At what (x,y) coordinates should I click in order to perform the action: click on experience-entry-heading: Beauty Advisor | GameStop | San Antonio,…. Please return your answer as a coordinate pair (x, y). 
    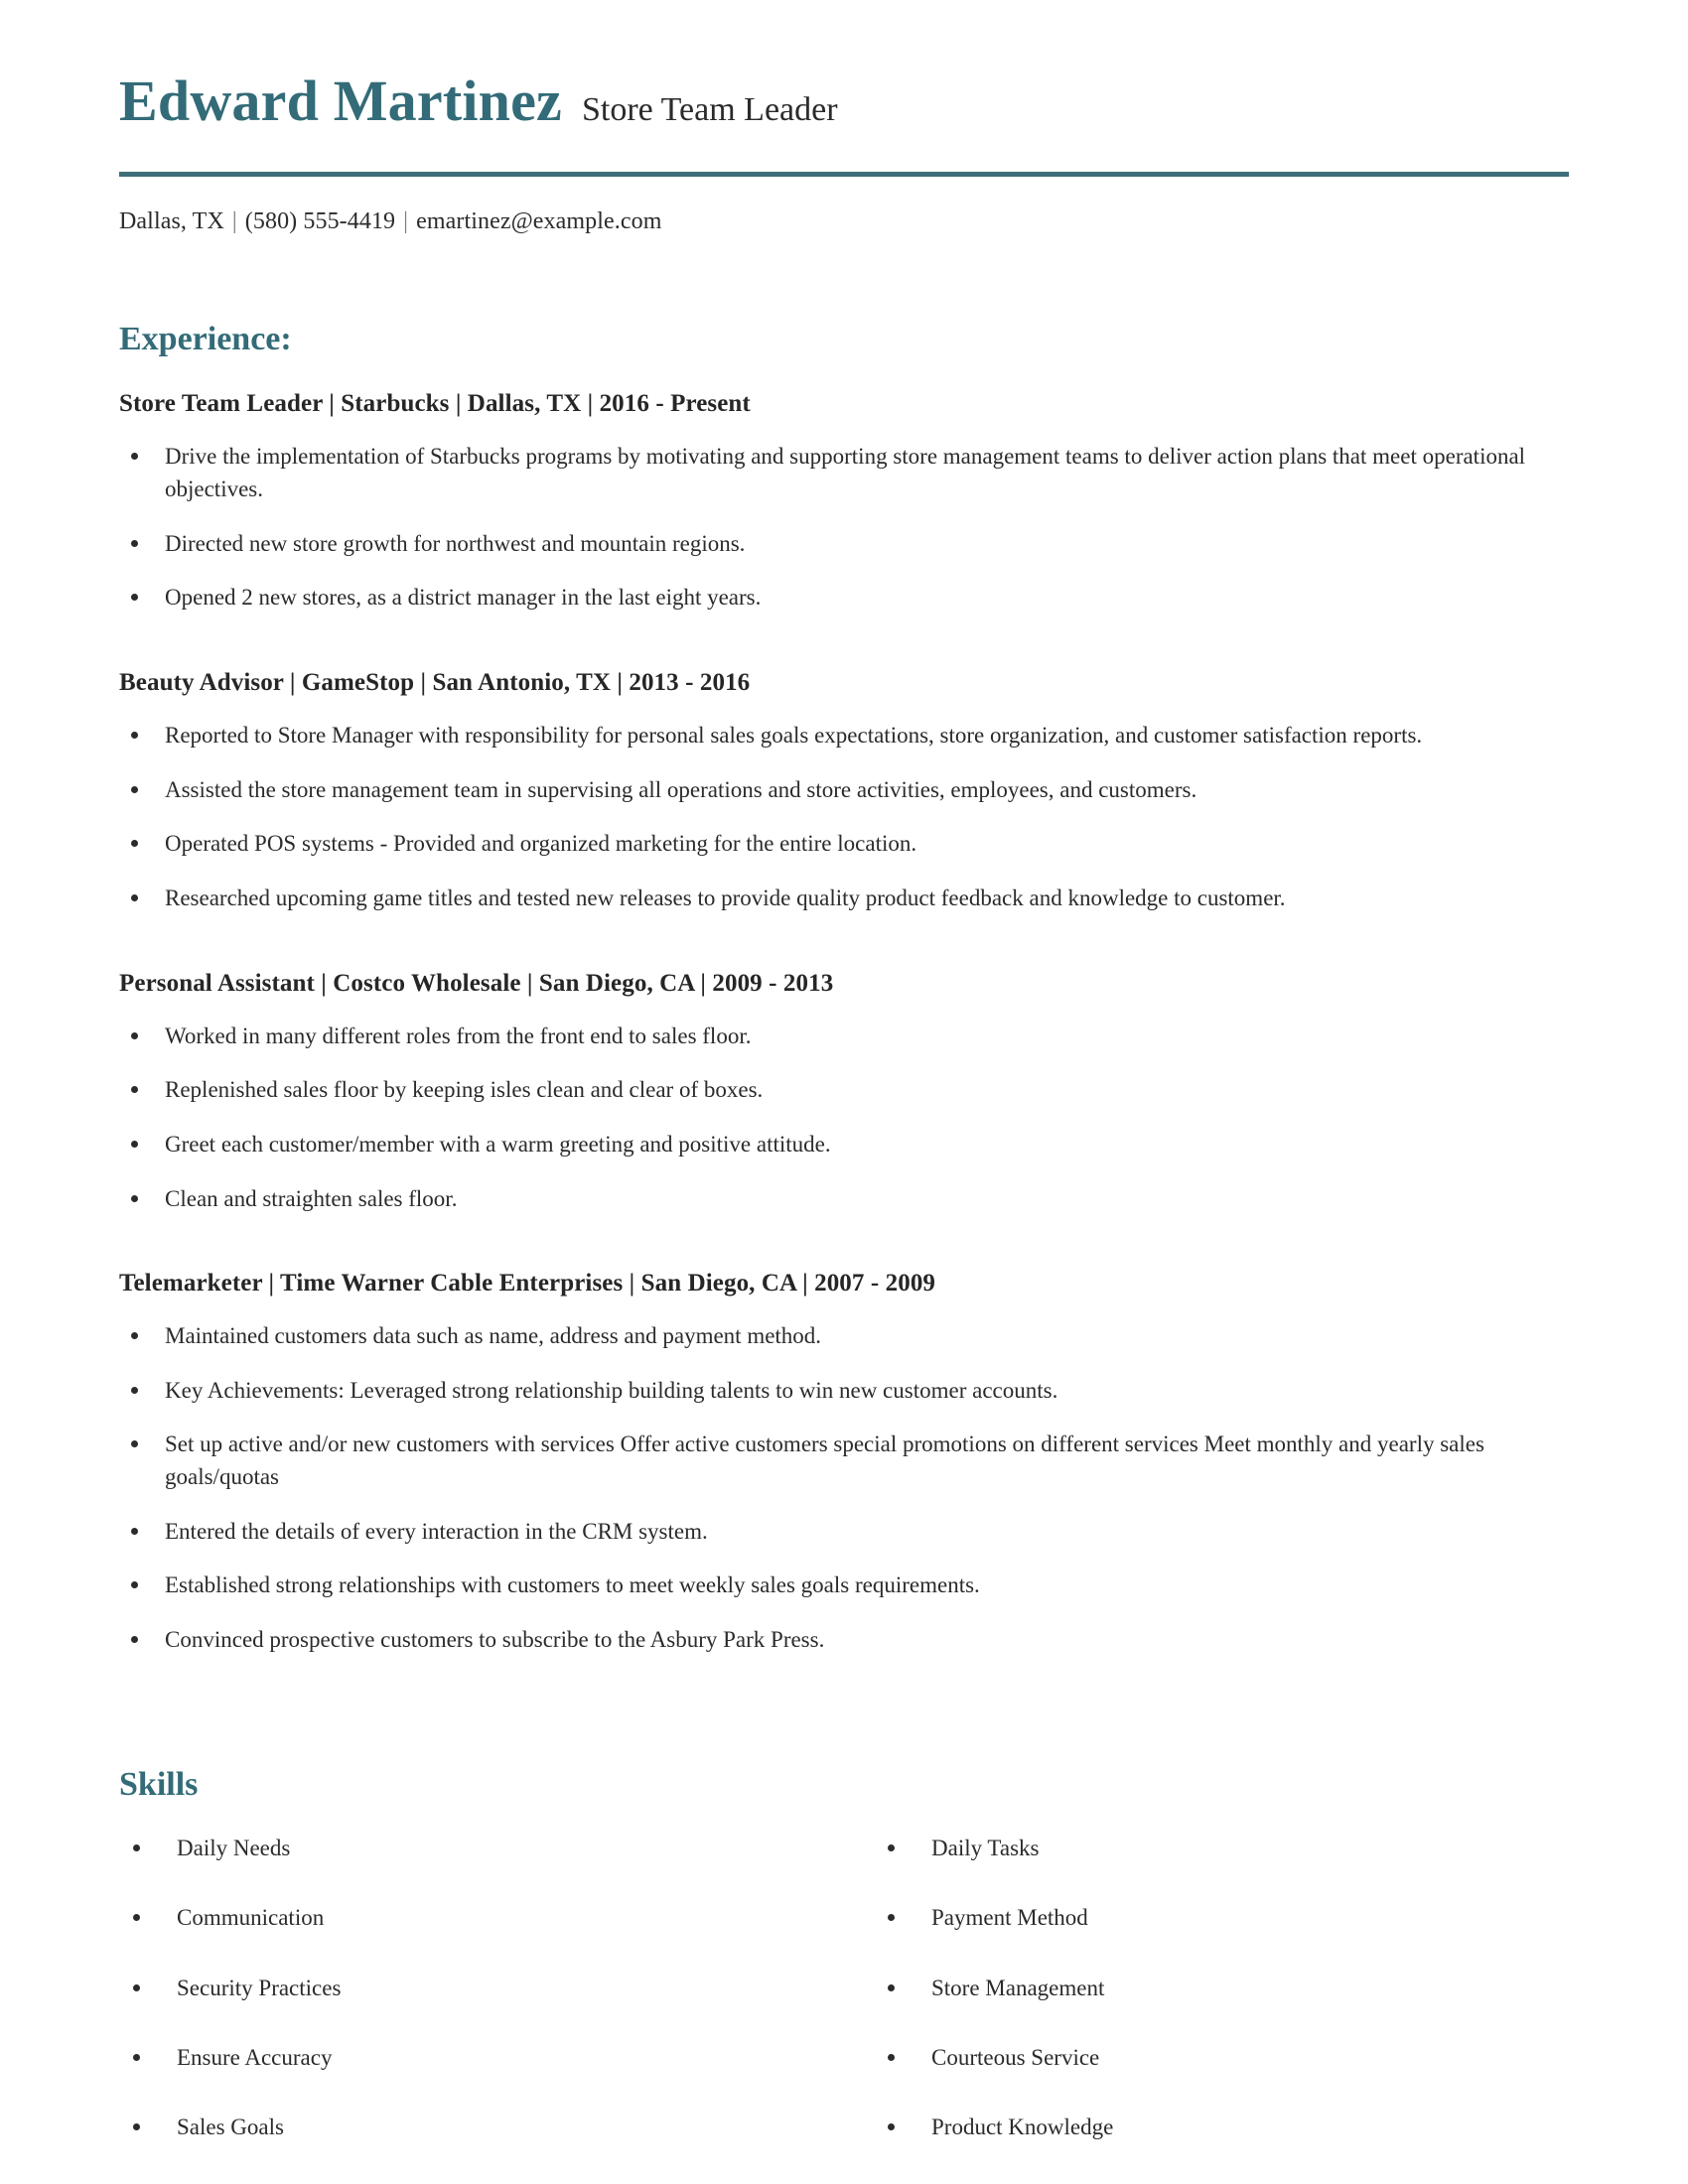
    Looking at the image, I should click on (435, 682).